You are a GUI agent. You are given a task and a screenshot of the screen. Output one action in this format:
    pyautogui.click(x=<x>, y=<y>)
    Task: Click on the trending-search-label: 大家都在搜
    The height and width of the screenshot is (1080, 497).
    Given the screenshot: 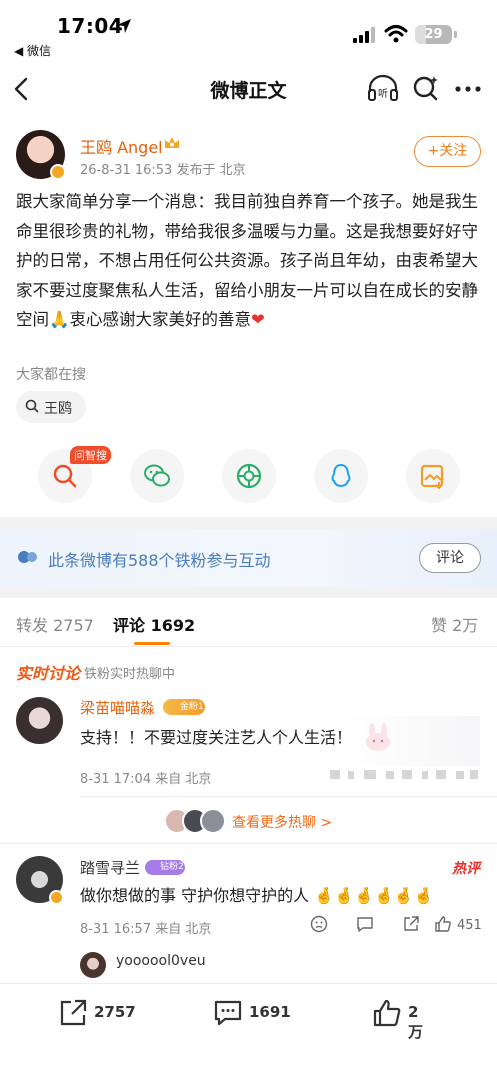 What is the action you would take?
    pyautogui.click(x=51, y=375)
    